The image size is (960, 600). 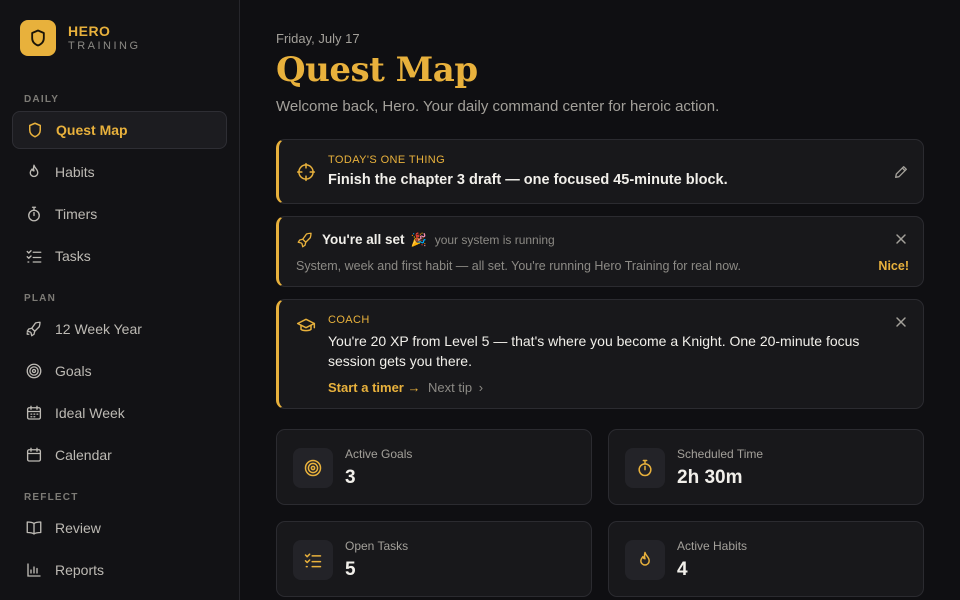 What do you see at coordinates (306, 172) in the screenshot?
I see `crosshair-icon` at bounding box center [306, 172].